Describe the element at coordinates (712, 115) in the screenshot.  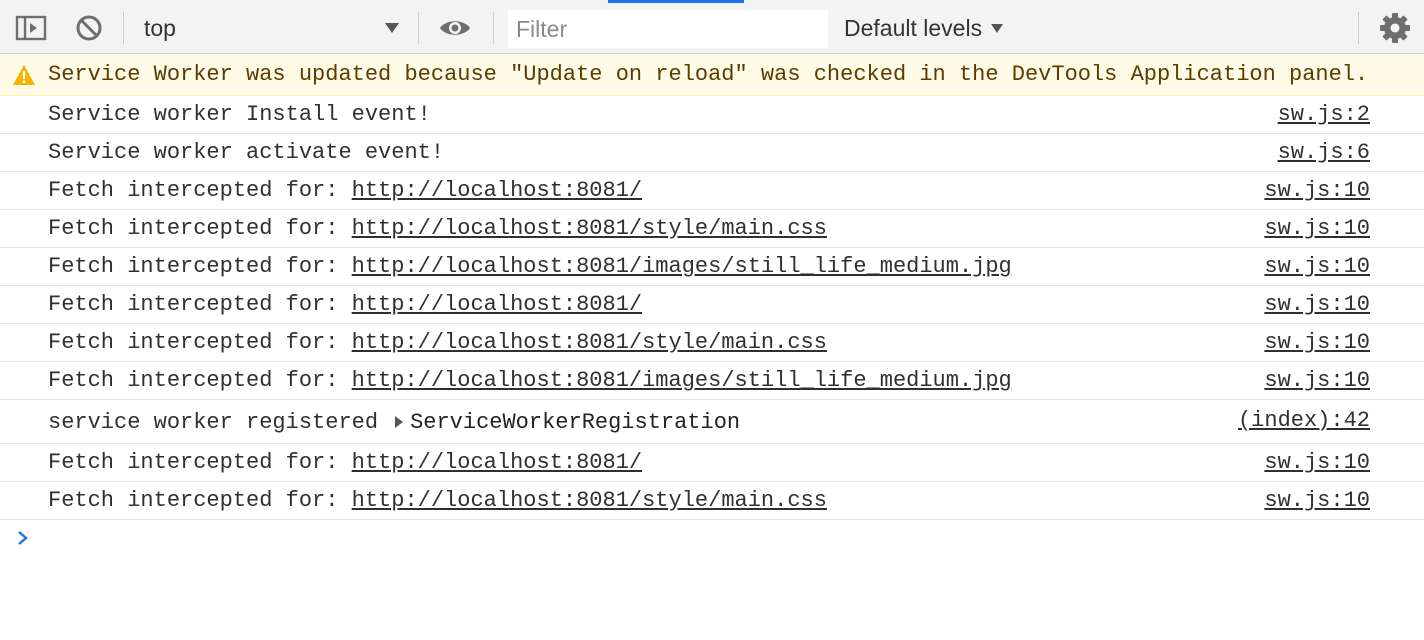
I see `log-row: Service worker Install event! sw.js:2` at that location.